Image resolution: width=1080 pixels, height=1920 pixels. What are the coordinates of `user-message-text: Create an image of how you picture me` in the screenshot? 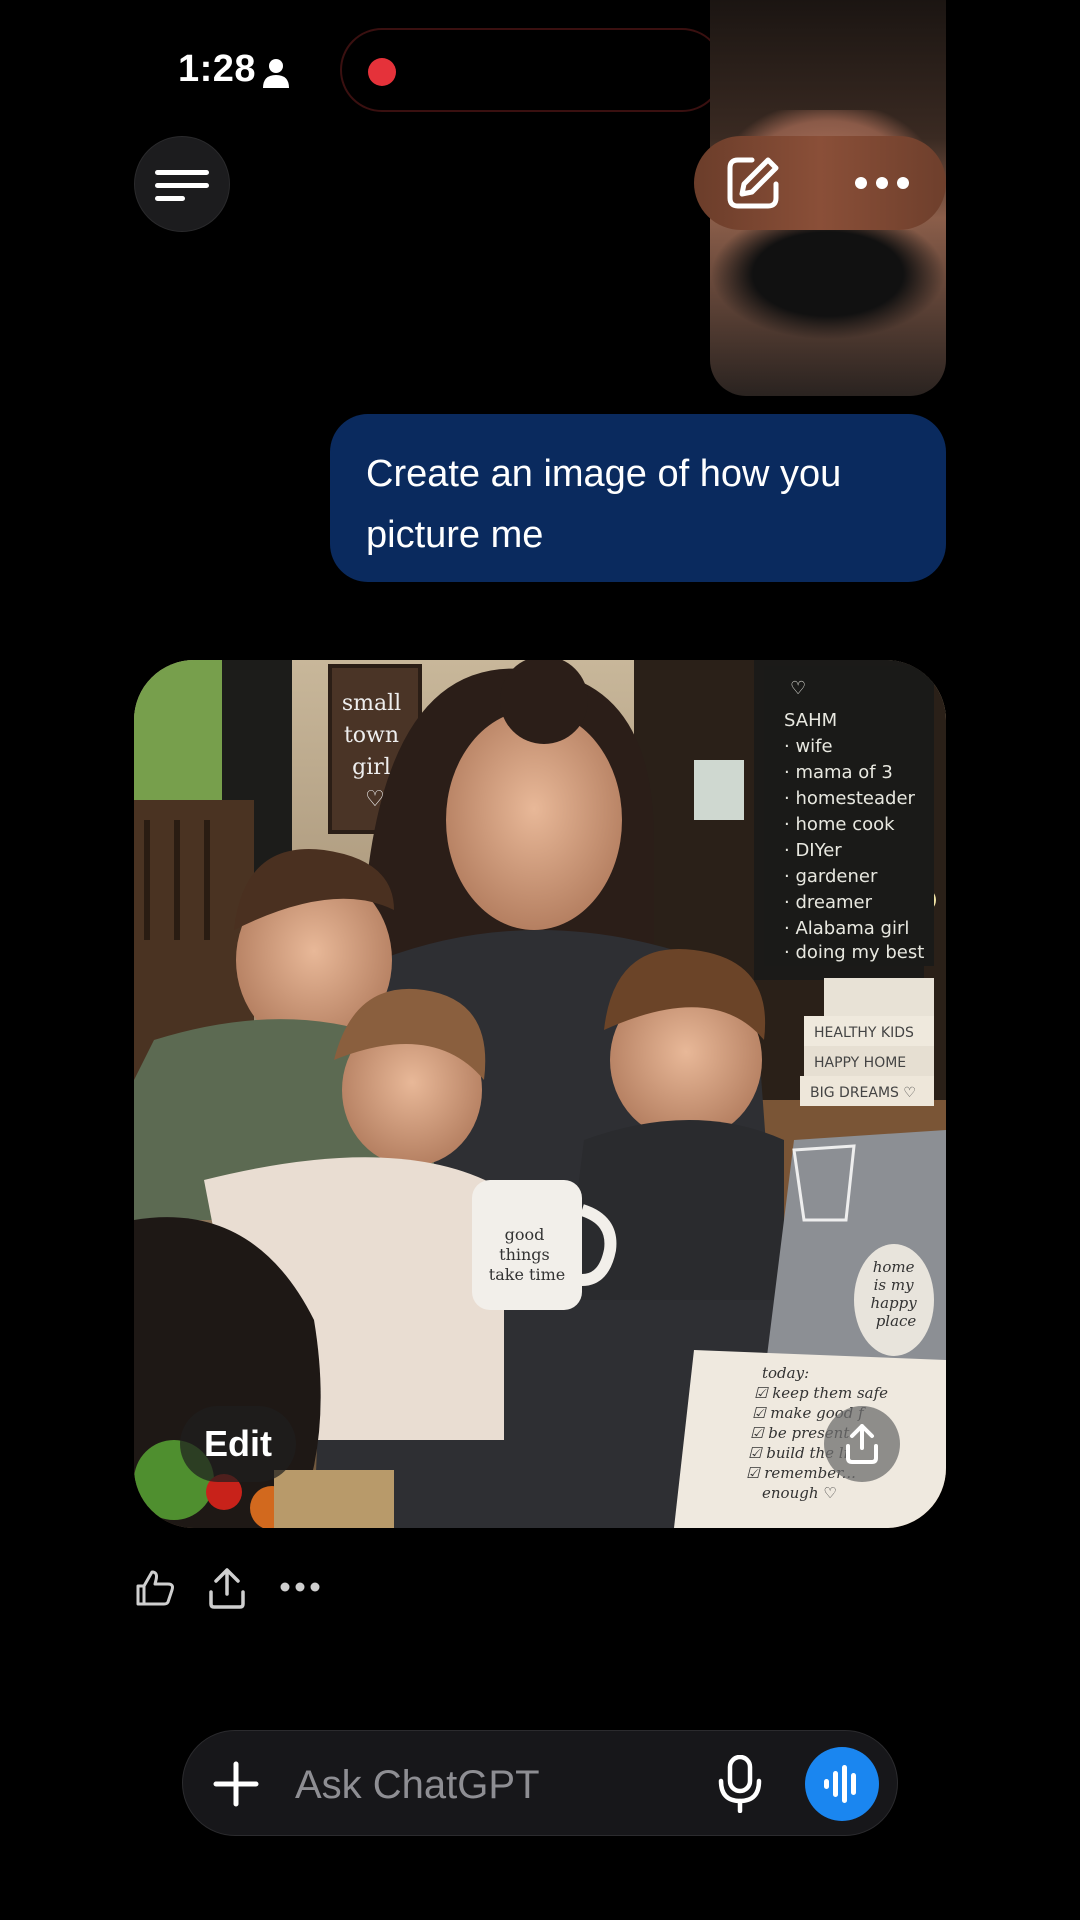 It's located at (604, 504).